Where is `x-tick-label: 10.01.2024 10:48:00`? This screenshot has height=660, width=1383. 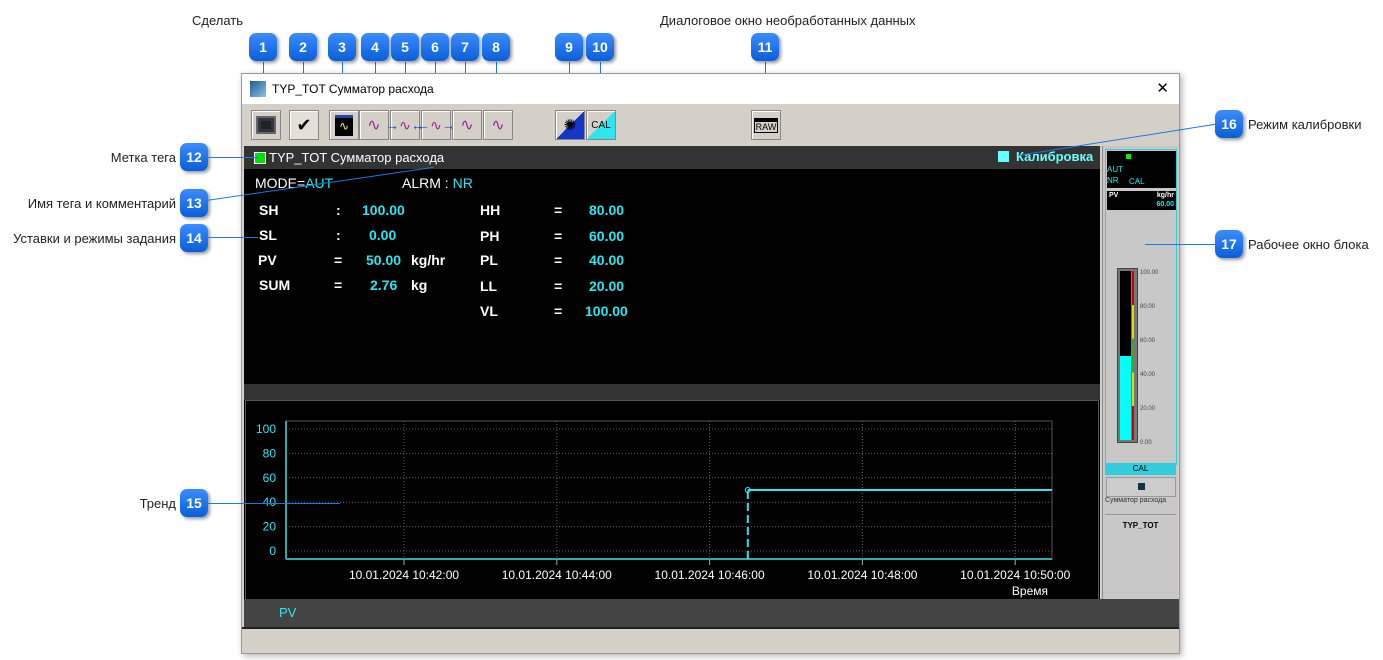 x-tick-label: 10.01.2024 10:48:00 is located at coordinates (862, 575).